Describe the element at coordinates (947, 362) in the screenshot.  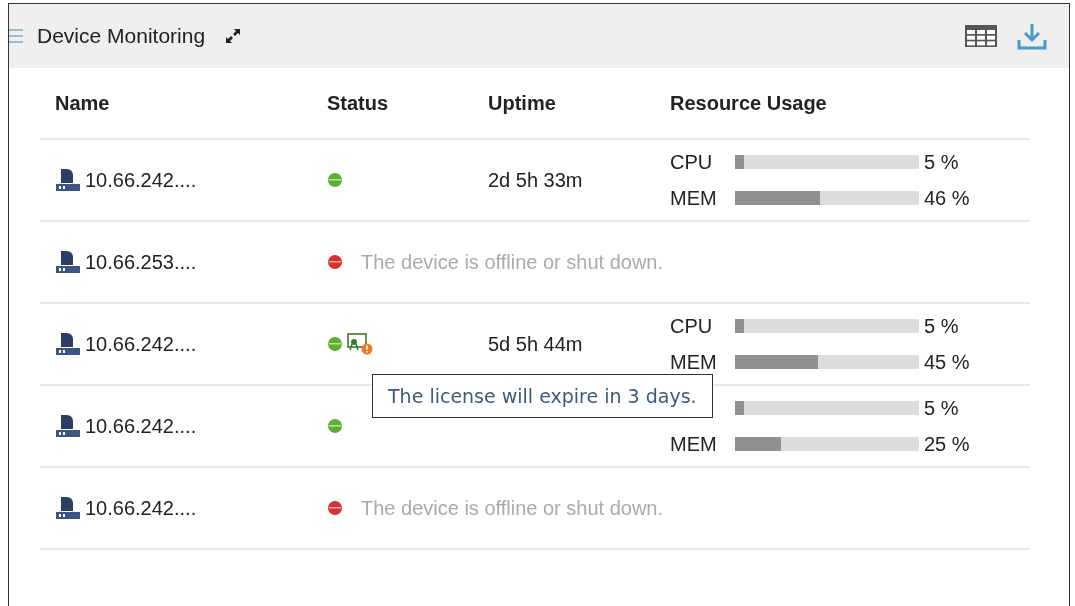
I see `usage-reading: 45 %` at that location.